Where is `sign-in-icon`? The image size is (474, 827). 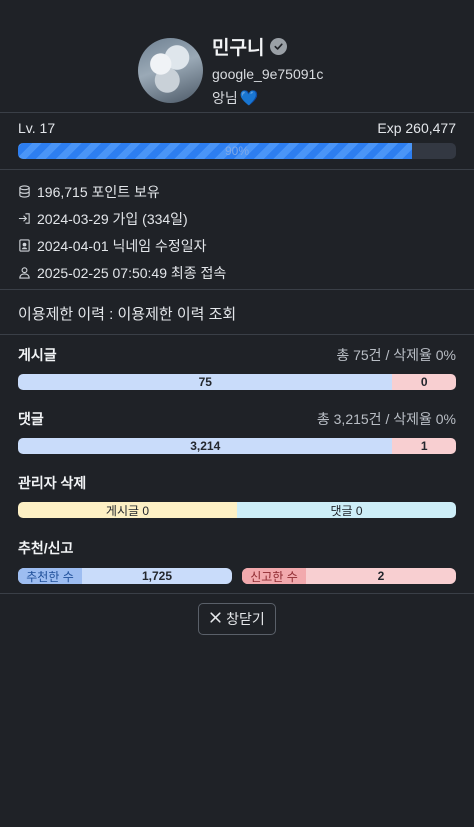
sign-in-icon is located at coordinates (24, 218).